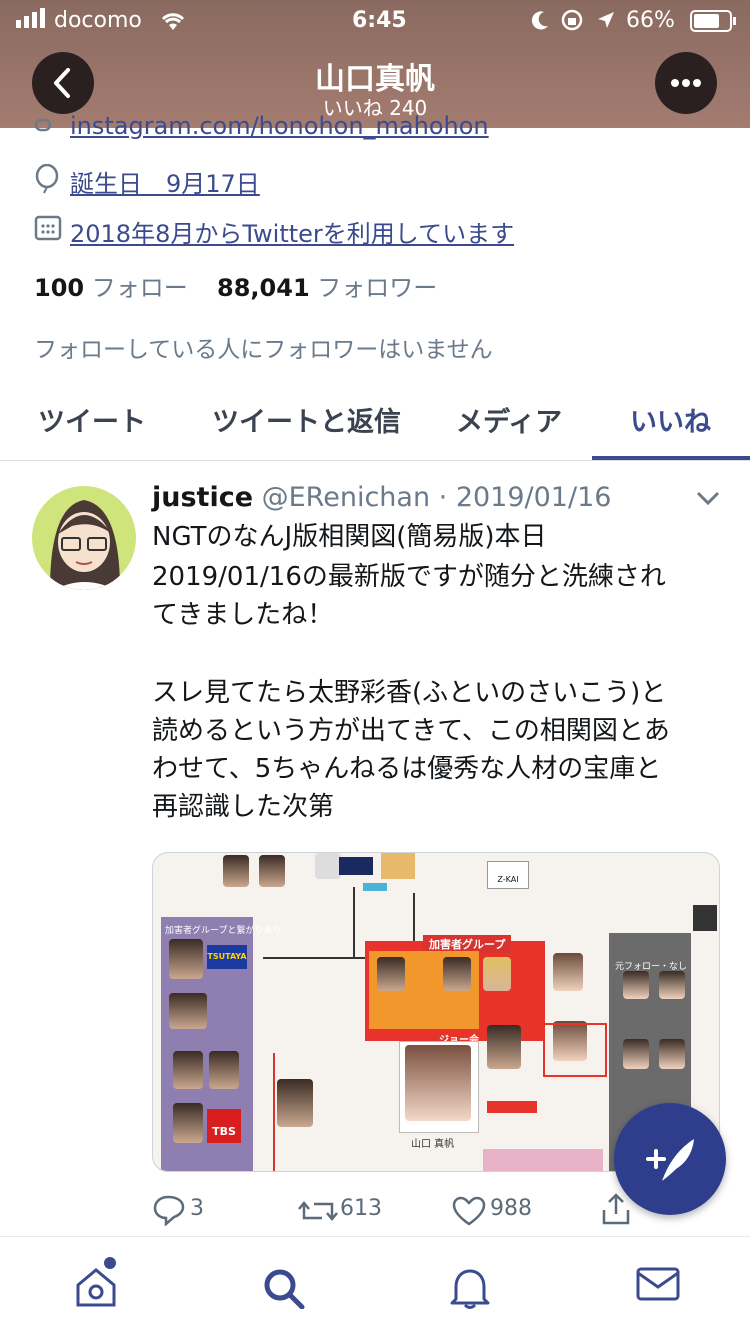  I want to click on tweet-author-name: justice, so click(202, 497).